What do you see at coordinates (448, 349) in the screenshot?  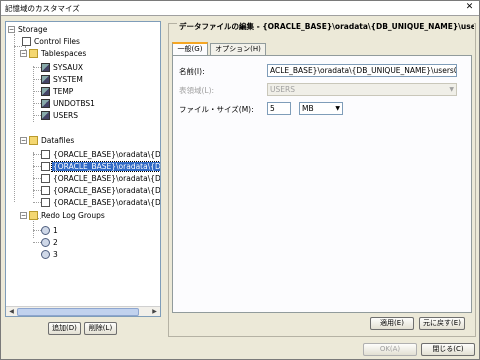 I see `close-button: 閉じる(C)` at bounding box center [448, 349].